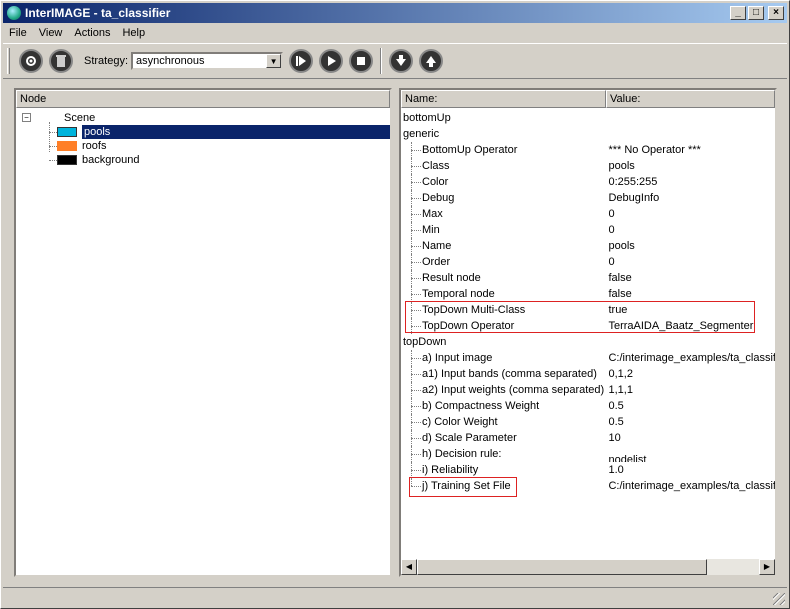 This screenshot has height=609, width=790. What do you see at coordinates (690, 390) in the screenshot?
I see `property-value: 1,1,1` at bounding box center [690, 390].